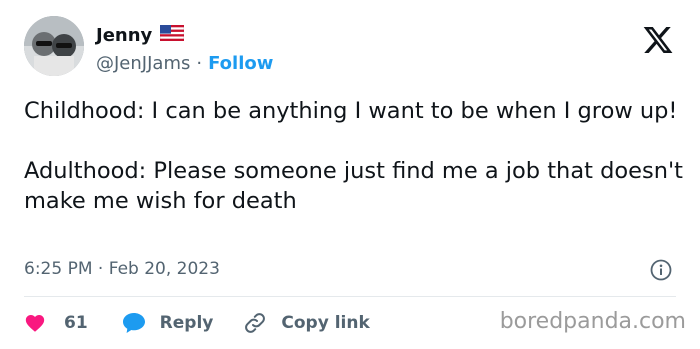  What do you see at coordinates (54, 46) in the screenshot?
I see `avatar` at bounding box center [54, 46].